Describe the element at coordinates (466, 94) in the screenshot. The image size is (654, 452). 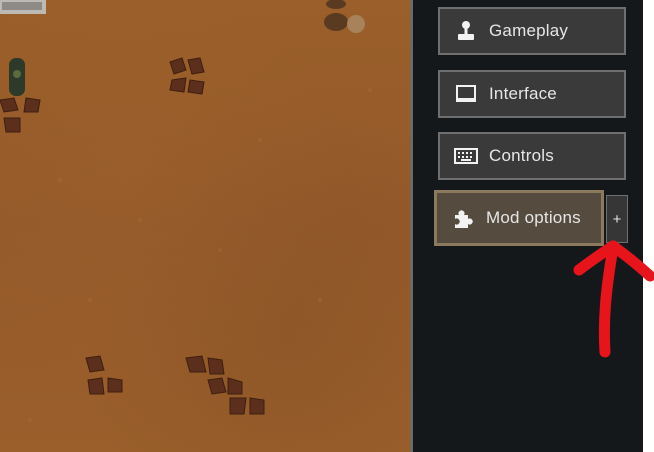
I see `monitor-icon` at that location.